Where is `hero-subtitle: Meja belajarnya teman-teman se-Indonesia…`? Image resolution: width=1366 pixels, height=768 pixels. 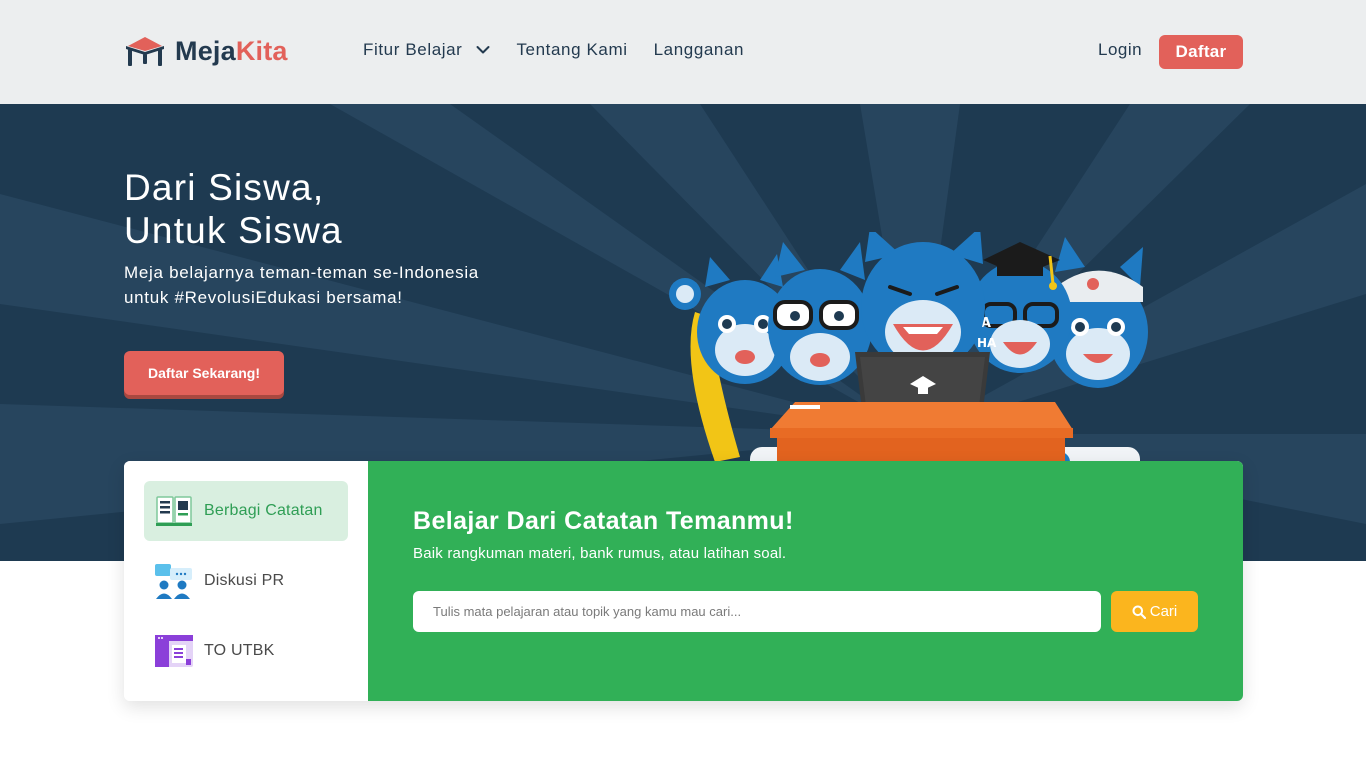 hero-subtitle: Meja belajarnya teman-teman se-Indonesia… is located at coordinates (339, 285).